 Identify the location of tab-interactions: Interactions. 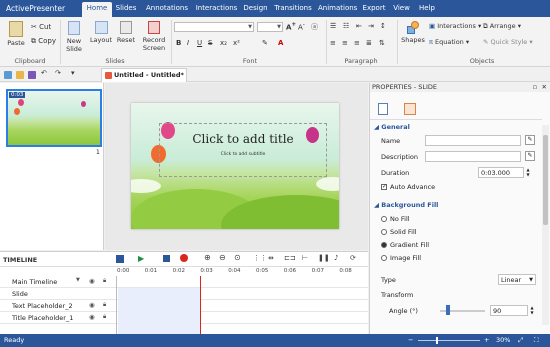
(216, 9).